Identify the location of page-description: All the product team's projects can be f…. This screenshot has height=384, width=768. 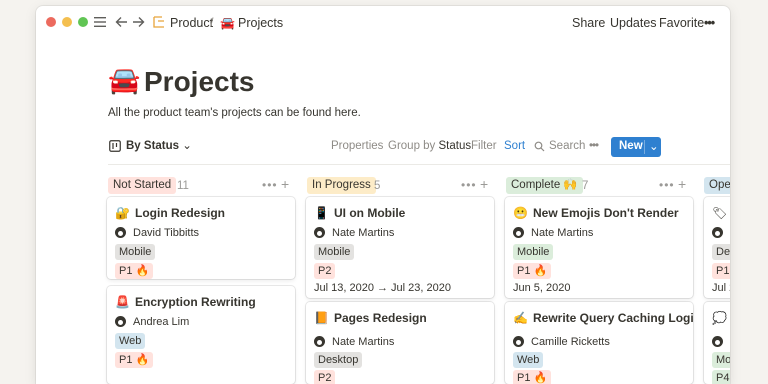
(234, 113).